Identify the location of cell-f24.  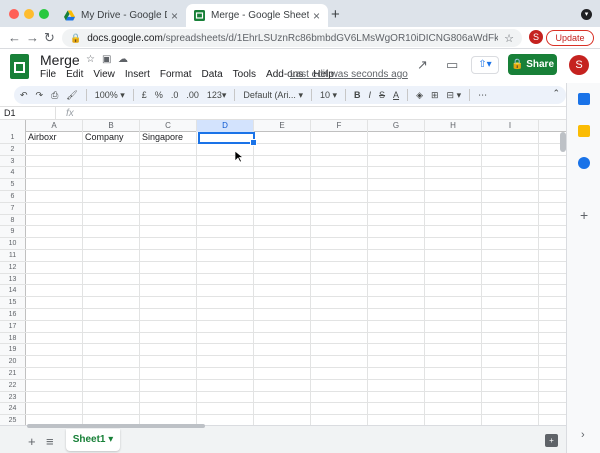
(339, 409).